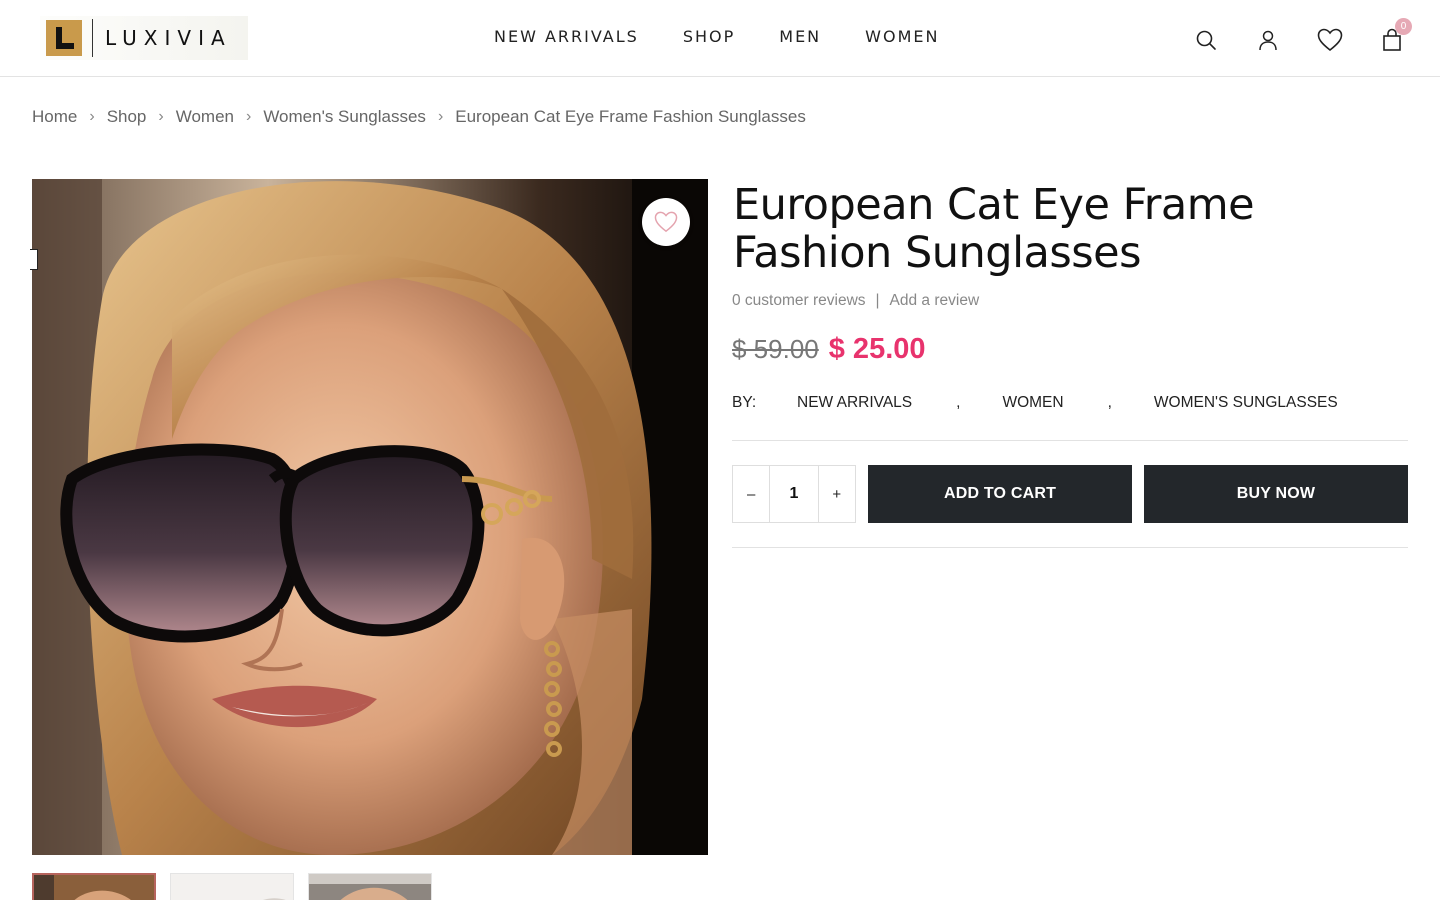 The width and height of the screenshot is (1440, 900). Describe the element at coordinates (836, 494) in the screenshot. I see `increase-quantity-button: +` at that location.